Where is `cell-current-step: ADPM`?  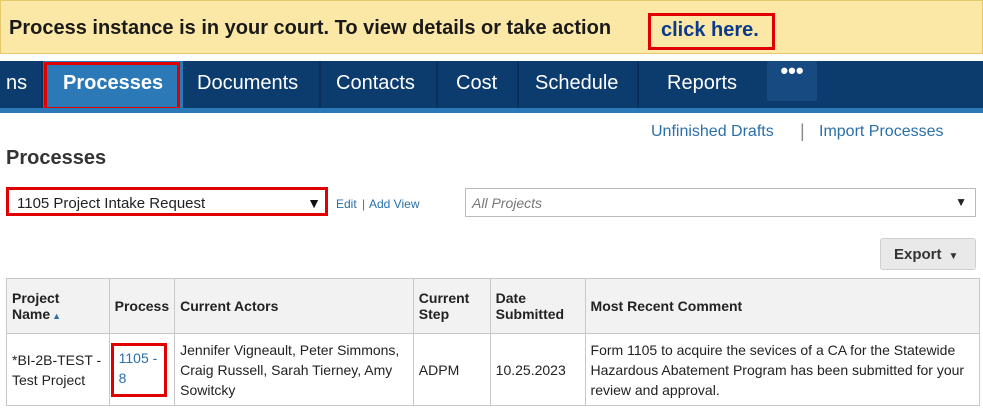
cell-current-step: ADPM is located at coordinates (451, 369).